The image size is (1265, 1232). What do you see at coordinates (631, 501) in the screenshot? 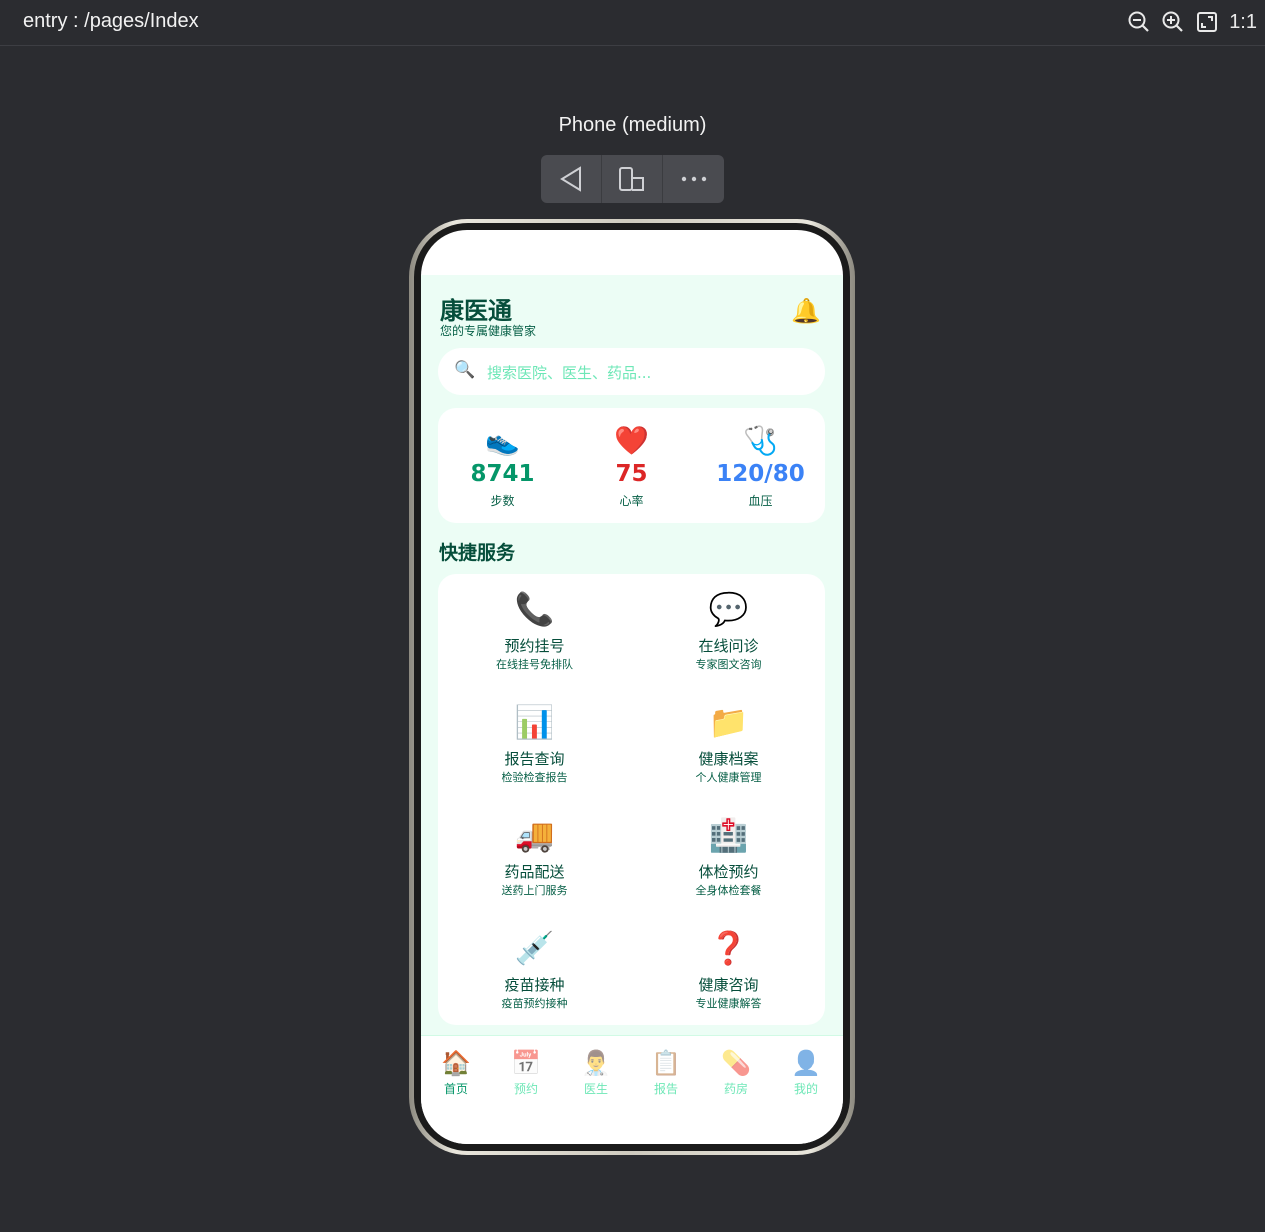
I see `stat-label: 心率` at bounding box center [631, 501].